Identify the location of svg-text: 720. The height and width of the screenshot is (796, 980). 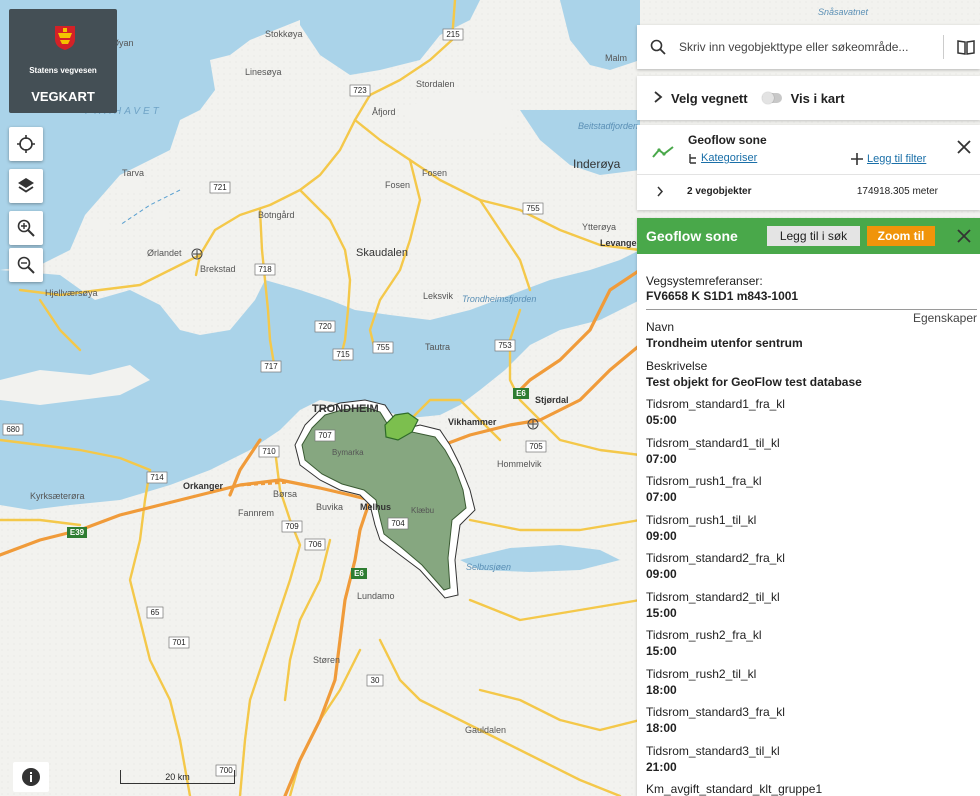
(325, 326).